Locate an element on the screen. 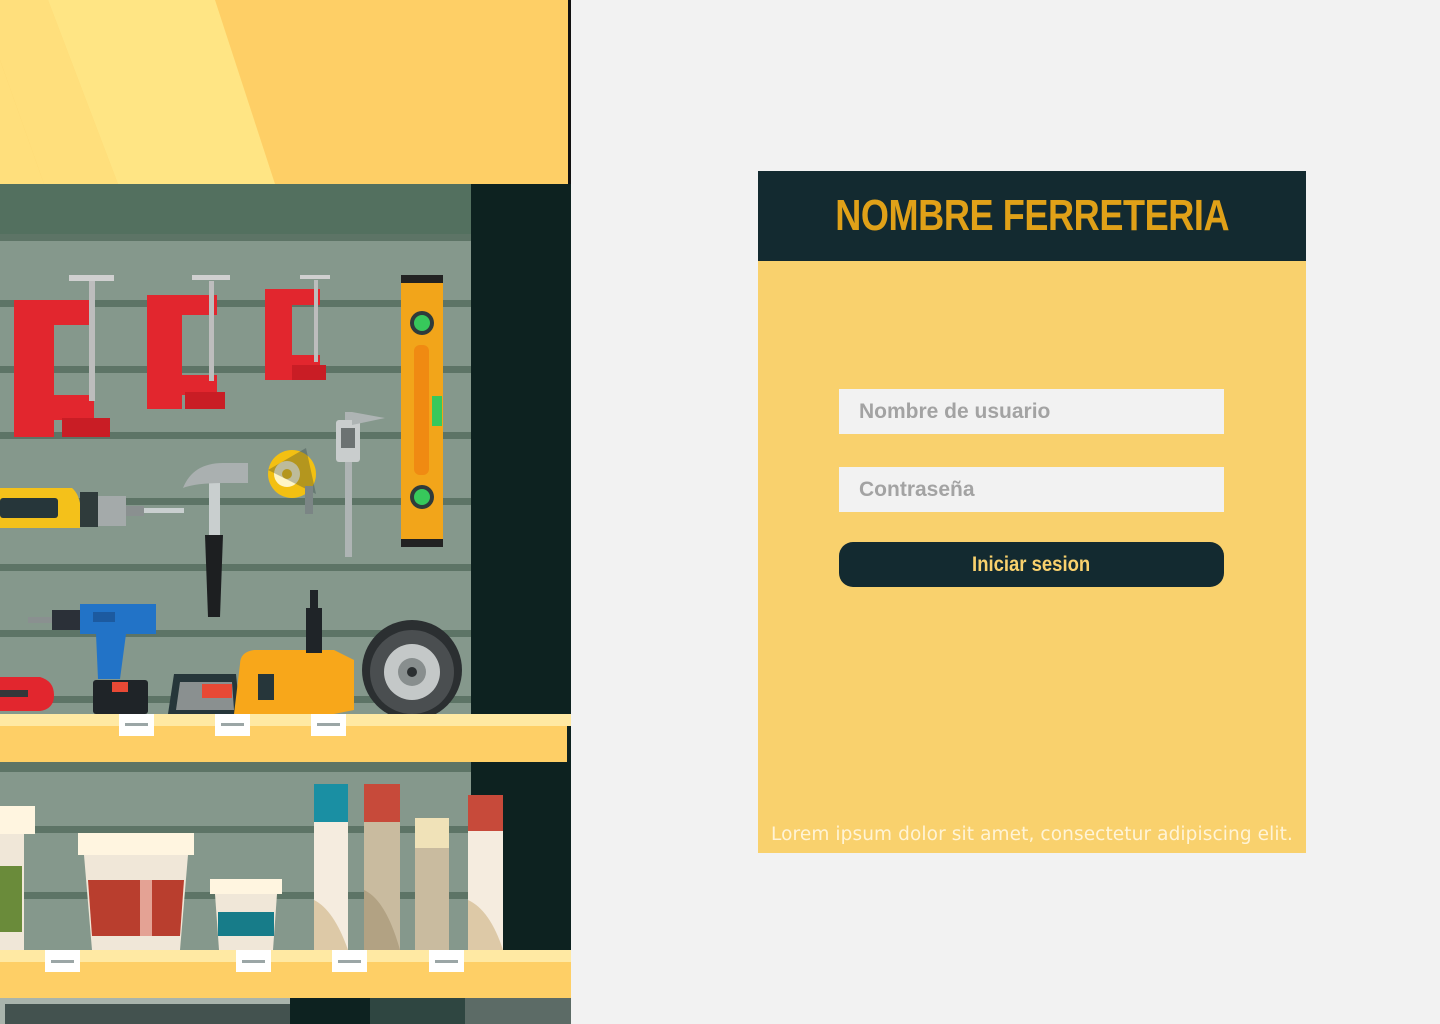  username-input is located at coordinates (1031, 411).